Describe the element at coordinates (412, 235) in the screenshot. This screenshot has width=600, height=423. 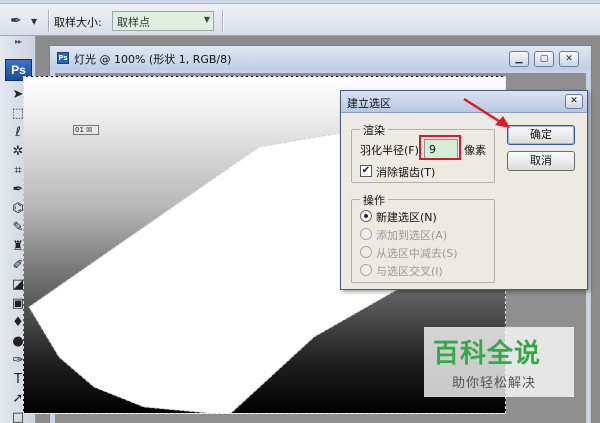
I see `radio-label: 添加到选区(A)` at that location.